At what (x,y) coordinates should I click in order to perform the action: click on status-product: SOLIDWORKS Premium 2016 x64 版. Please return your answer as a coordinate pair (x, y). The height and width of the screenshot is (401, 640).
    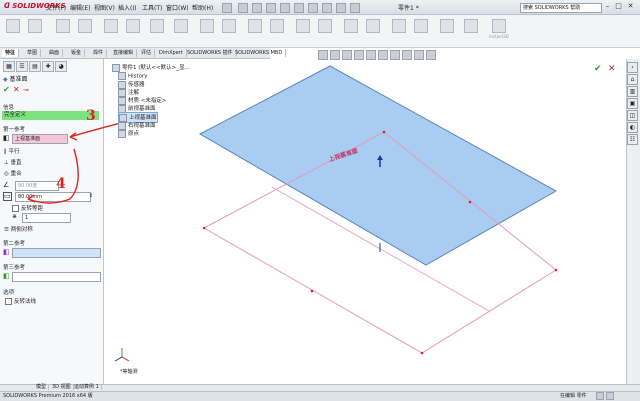
    Looking at the image, I should click on (48, 396).